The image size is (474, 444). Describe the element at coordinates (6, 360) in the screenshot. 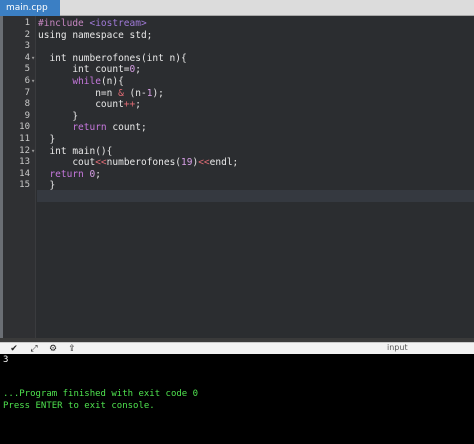

I see `program-output: 3` at that location.